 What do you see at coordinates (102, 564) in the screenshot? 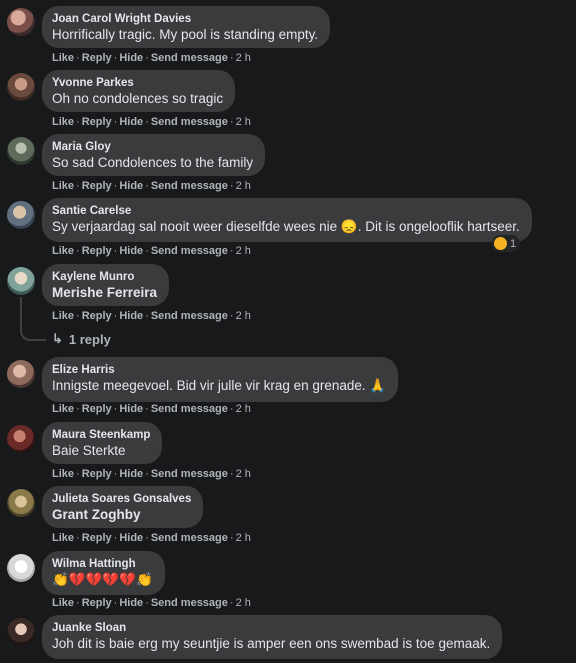
I see `comment-author: Wilma Hattingh` at bounding box center [102, 564].